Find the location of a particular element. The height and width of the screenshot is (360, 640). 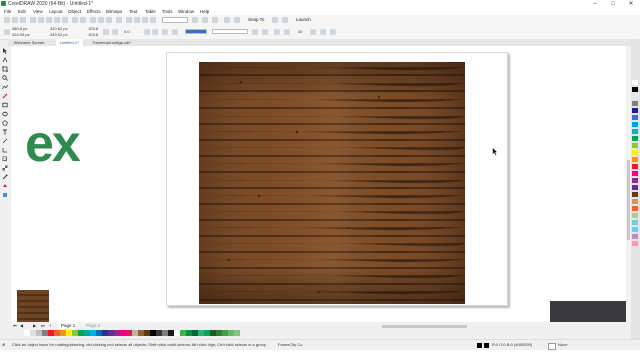

menu-layout: Layout is located at coordinates (56, 11).